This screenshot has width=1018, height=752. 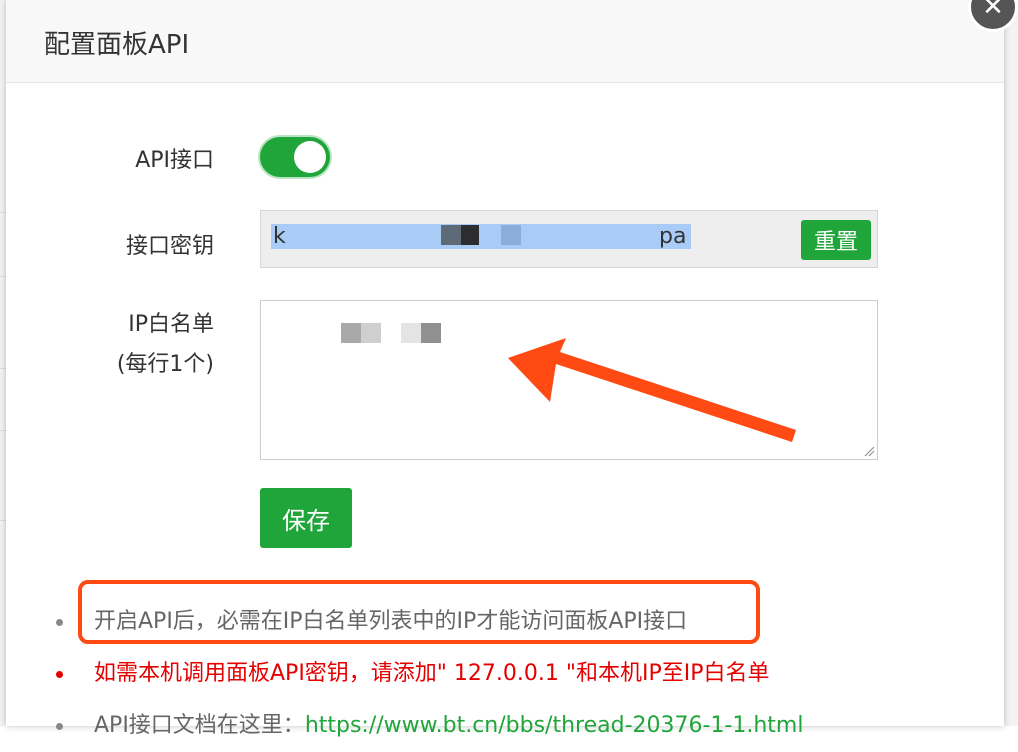 What do you see at coordinates (481, 236) in the screenshot?
I see `api-key-value-start: k` at bounding box center [481, 236].